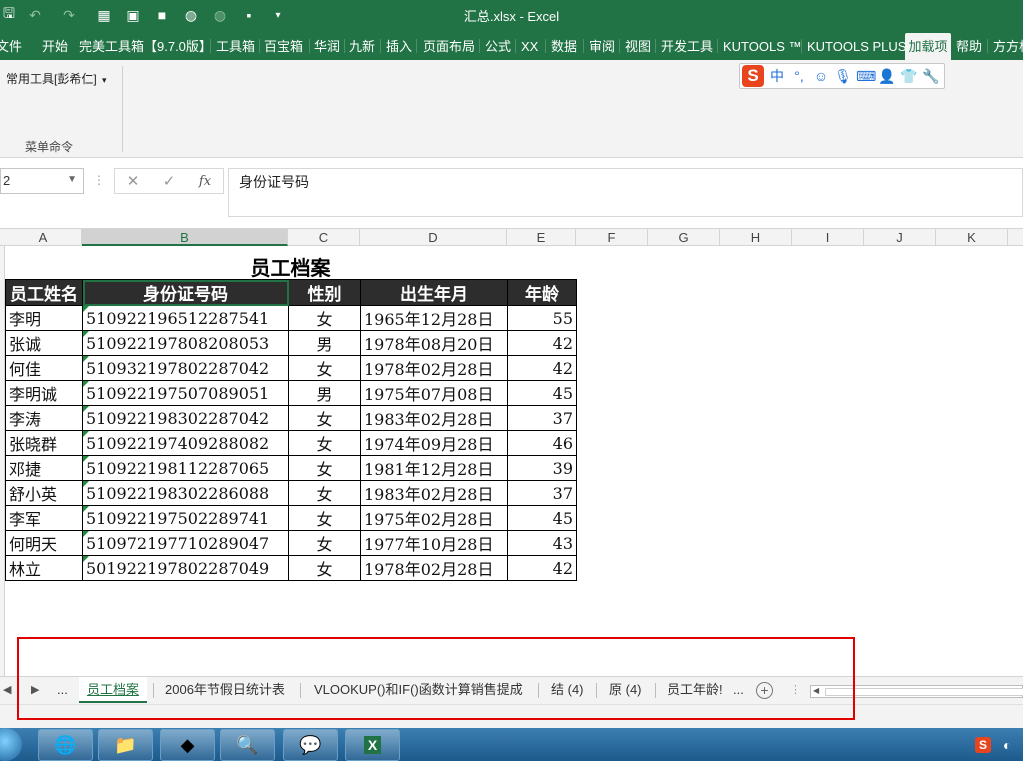 Image resolution: width=1023 pixels, height=761 pixels. What do you see at coordinates (856, 46) in the screenshot?
I see `tab-kutools-plus: KUTOOLS PLUS` at bounding box center [856, 46].